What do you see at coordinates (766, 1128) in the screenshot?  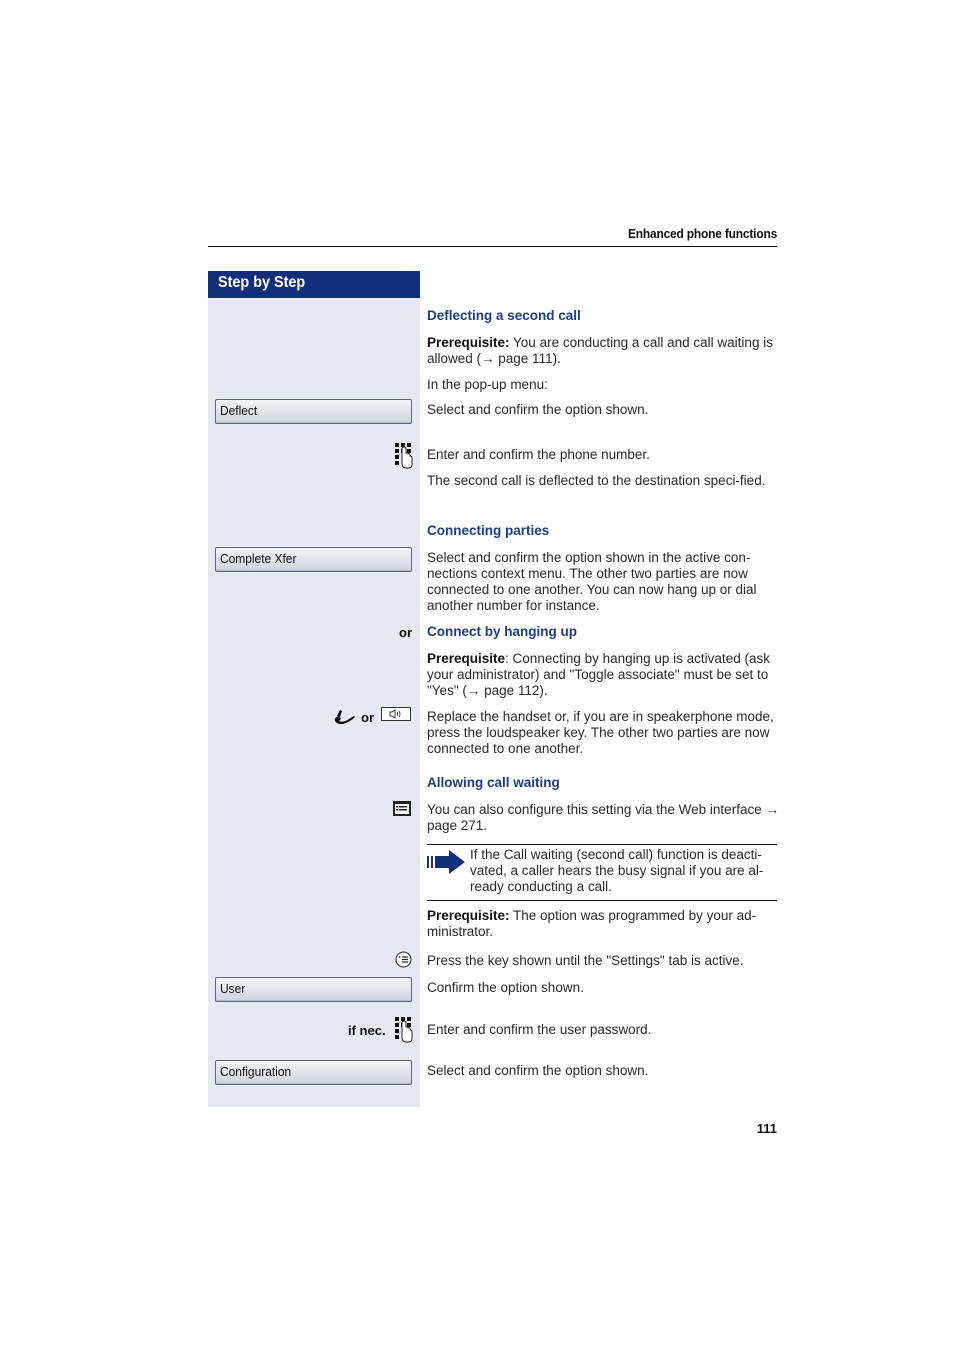 I see `page-number: 111` at bounding box center [766, 1128].